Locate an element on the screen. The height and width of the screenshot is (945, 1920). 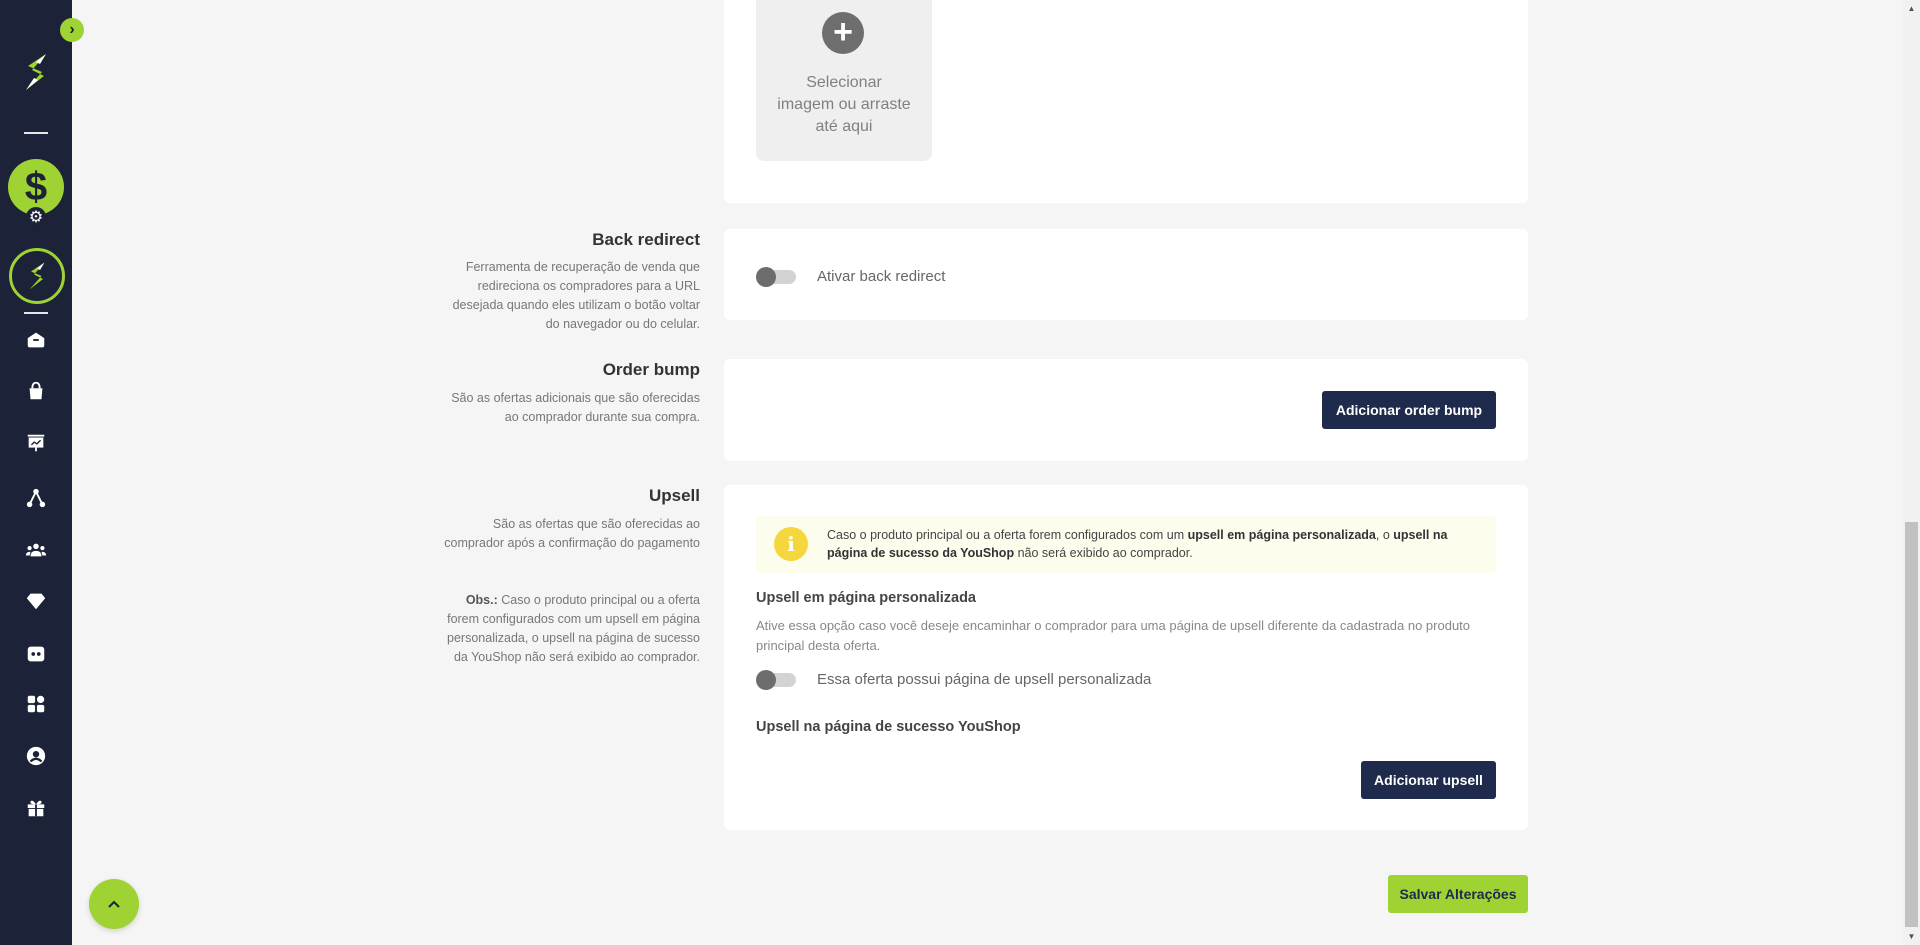
add-order-bump-button: Adicionar order bump is located at coordinates (1409, 410).